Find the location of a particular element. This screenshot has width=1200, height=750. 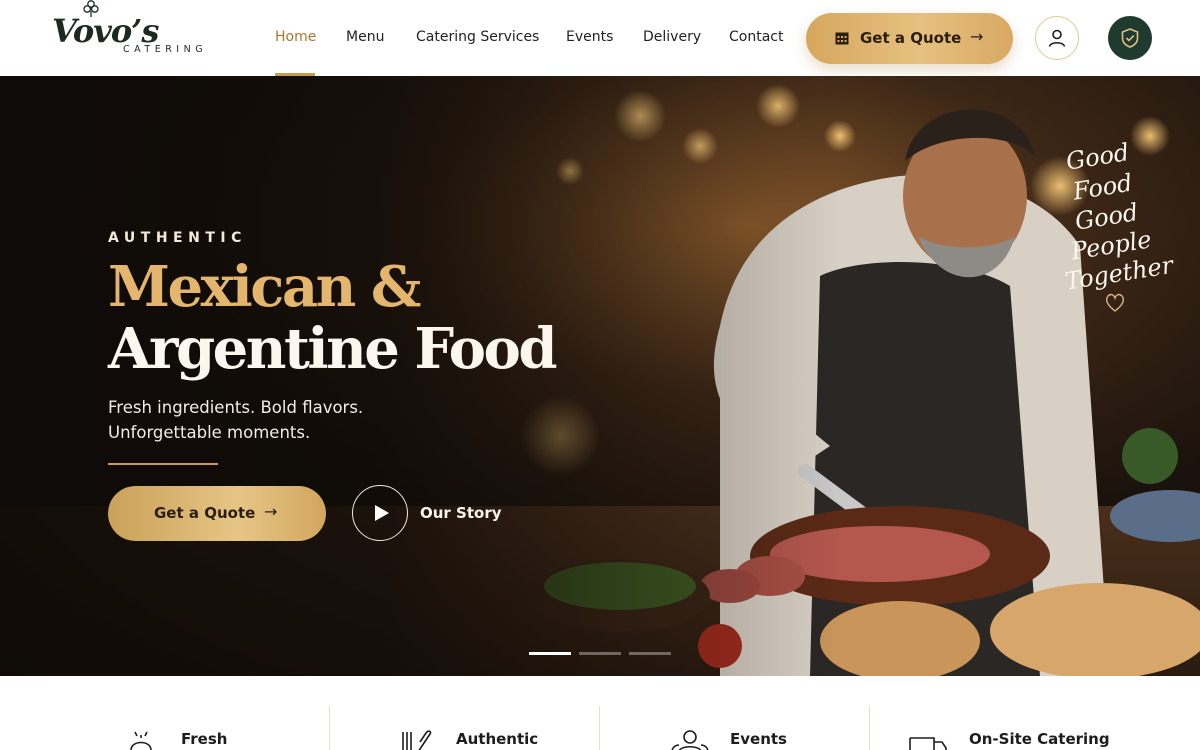

heart-icon is located at coordinates (1115, 302).